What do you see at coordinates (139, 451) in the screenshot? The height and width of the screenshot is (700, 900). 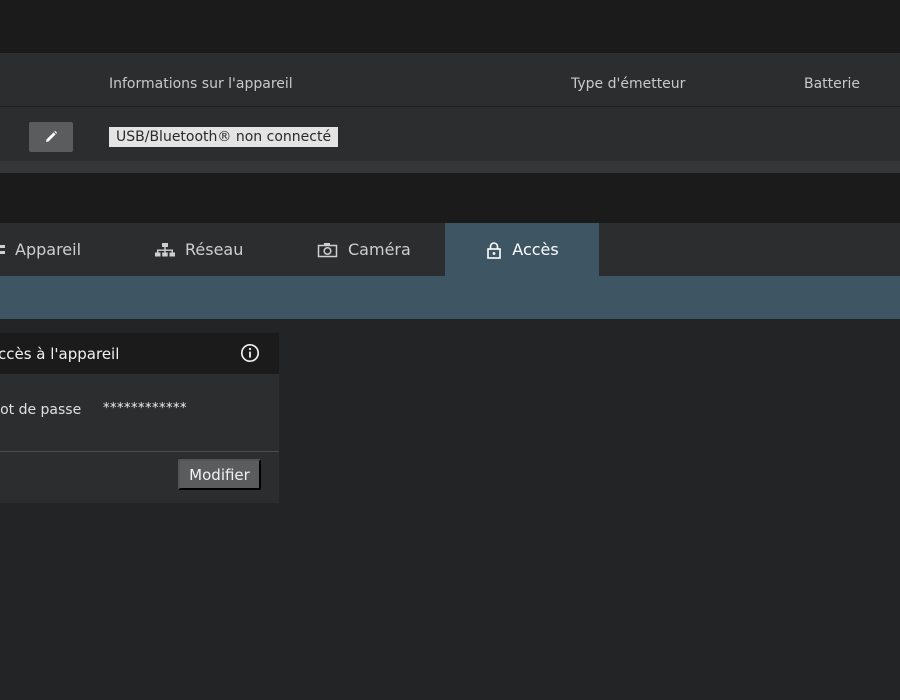 I see `card-divider` at bounding box center [139, 451].